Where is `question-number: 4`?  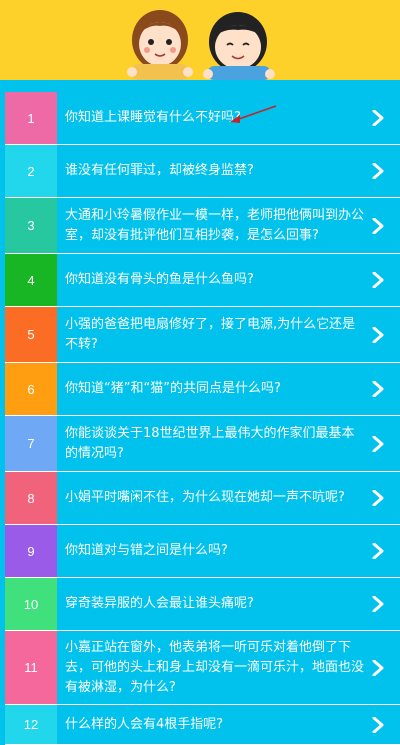
question-number: 4 is located at coordinates (31, 280).